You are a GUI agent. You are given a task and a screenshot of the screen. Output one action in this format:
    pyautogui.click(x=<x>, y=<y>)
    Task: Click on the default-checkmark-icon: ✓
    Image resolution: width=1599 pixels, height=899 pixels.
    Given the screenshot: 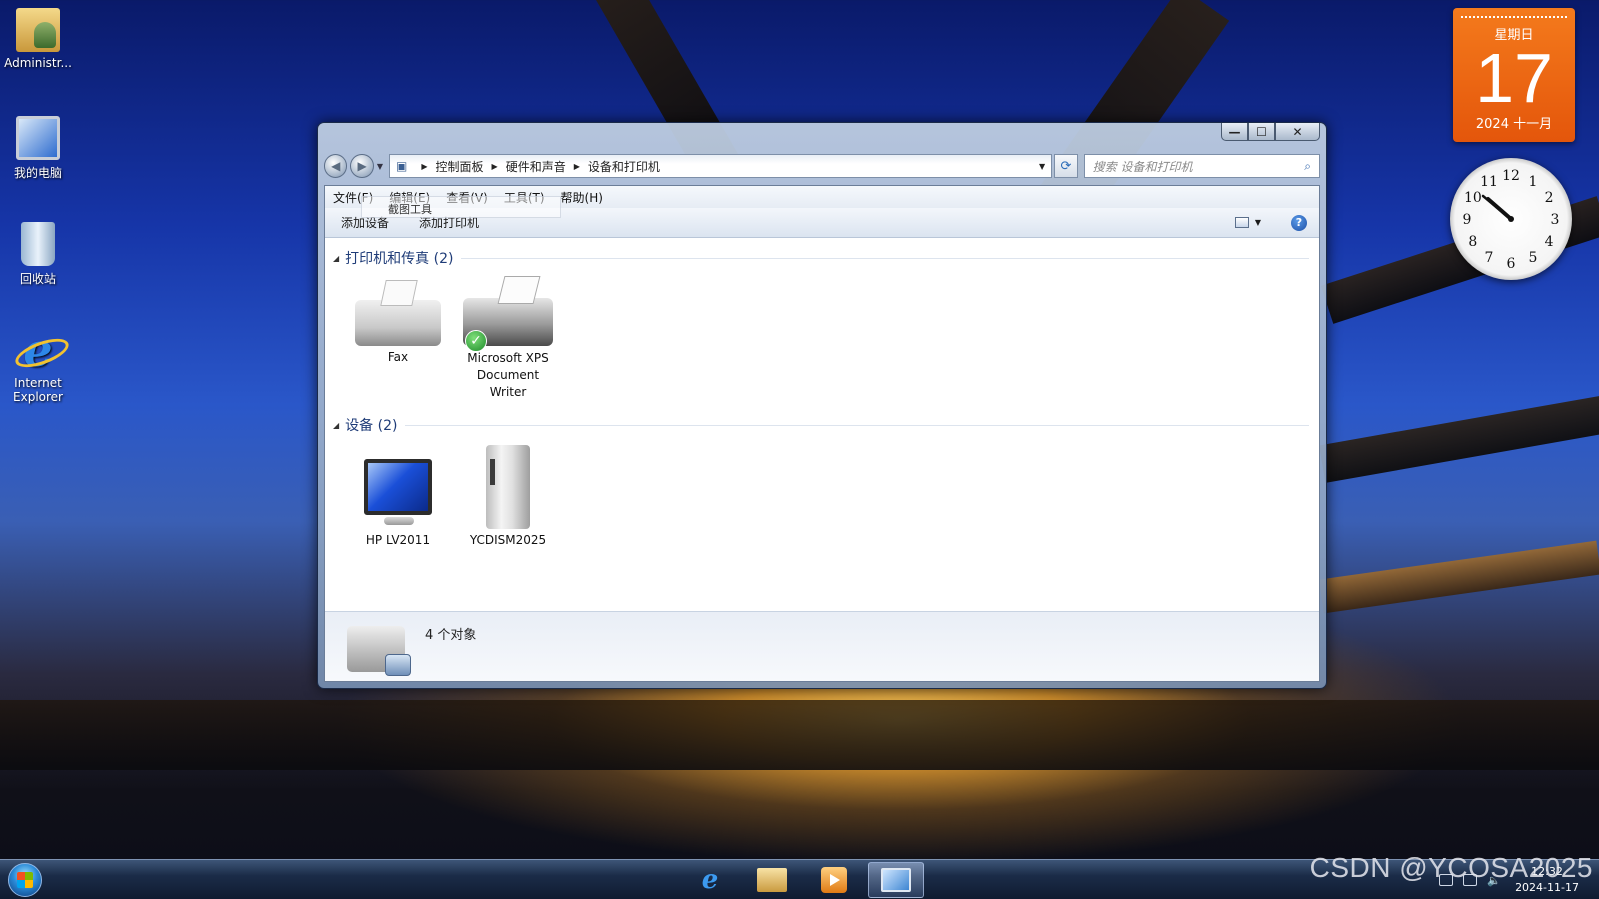 What is the action you would take?
    pyautogui.click(x=476, y=341)
    